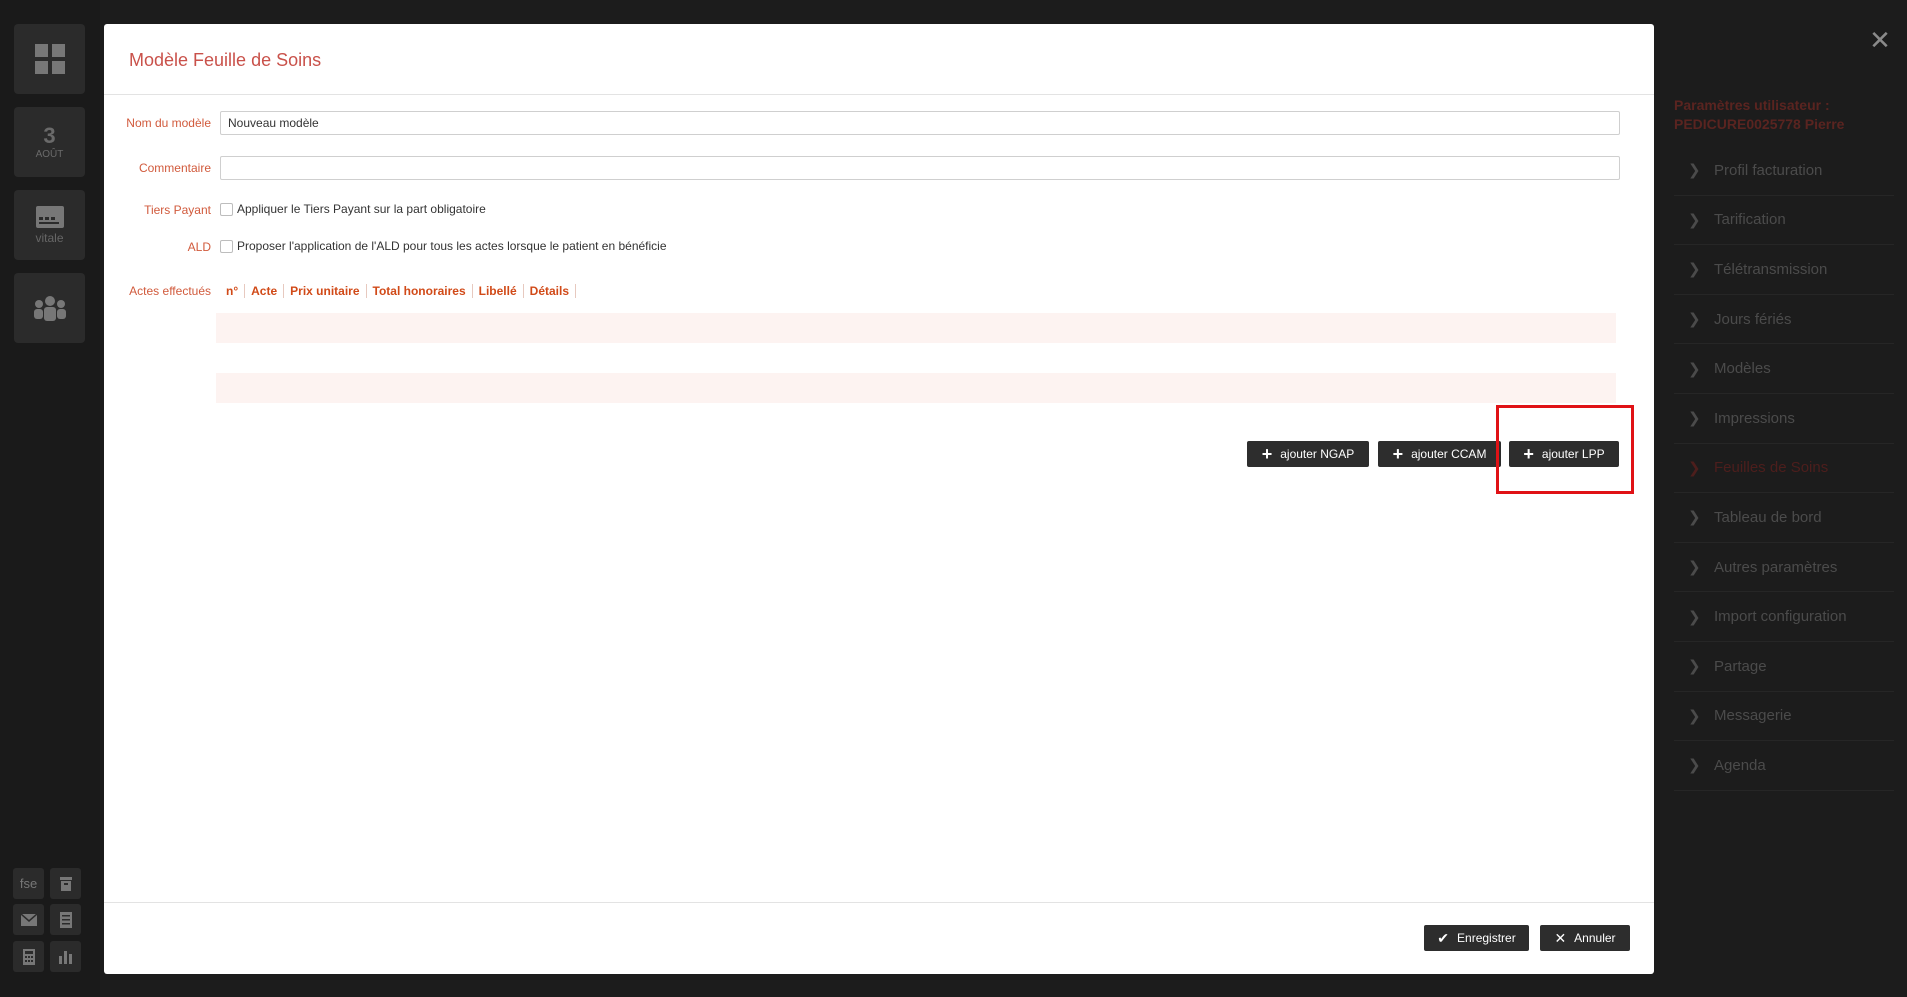  I want to click on settings-item: ❯ Tarification, so click(1784, 221).